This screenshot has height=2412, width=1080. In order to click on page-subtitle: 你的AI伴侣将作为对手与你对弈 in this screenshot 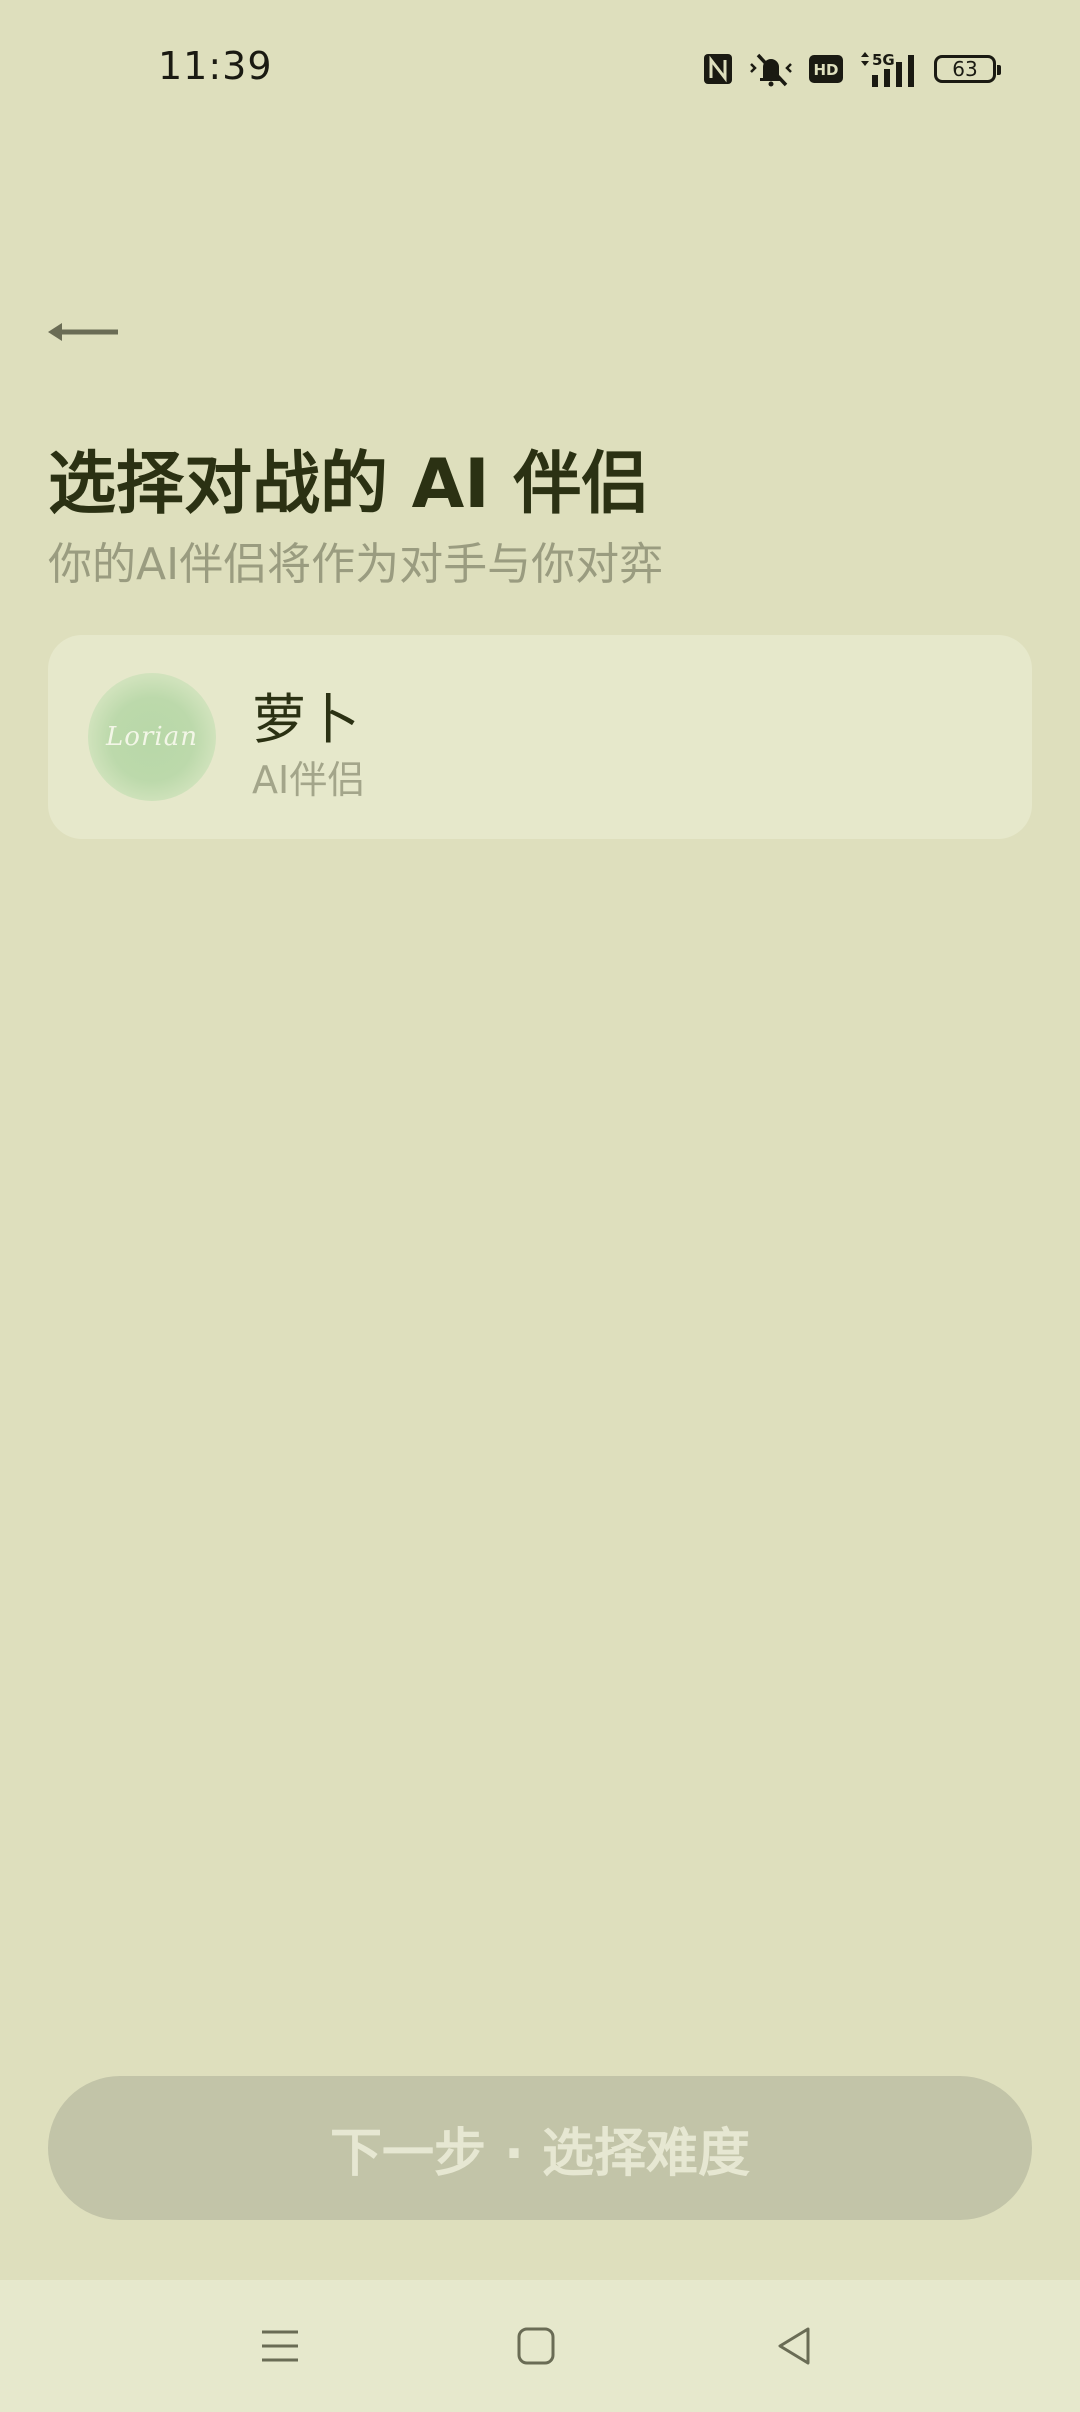, I will do `click(356, 564)`.